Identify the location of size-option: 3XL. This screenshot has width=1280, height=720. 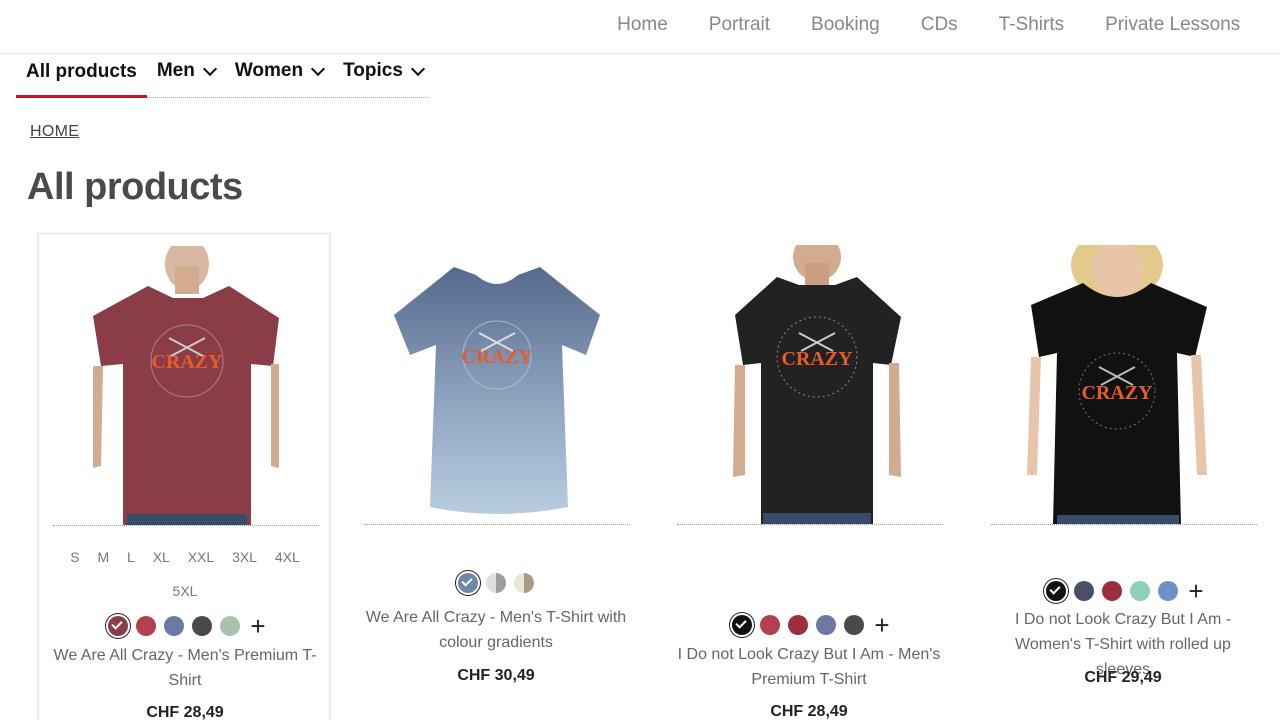
(244, 557).